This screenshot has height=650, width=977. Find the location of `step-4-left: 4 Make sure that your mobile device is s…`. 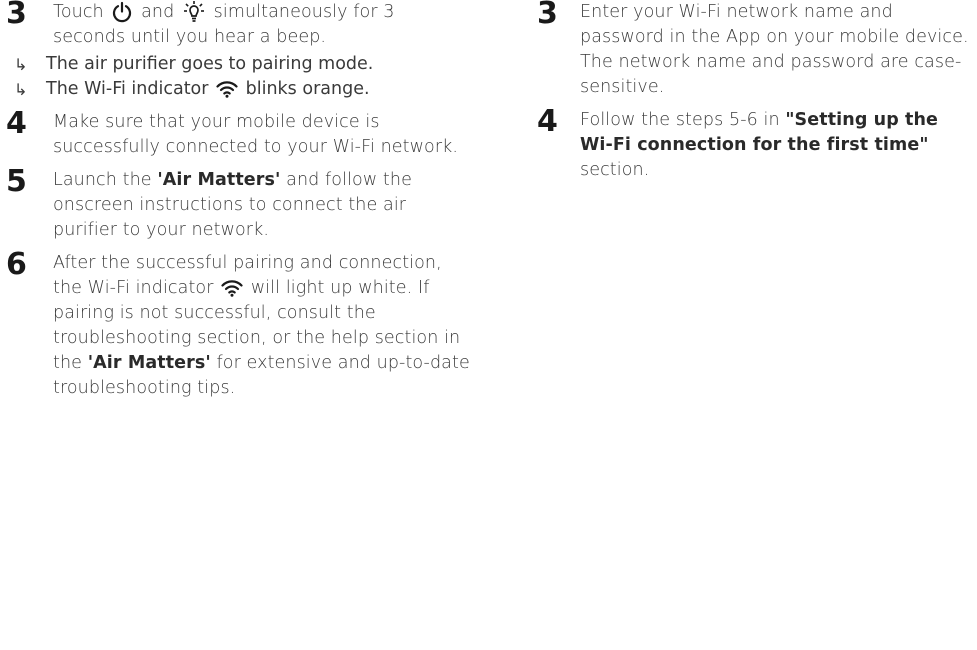

step-4-left: 4 Make sure that your mobile device is s… is located at coordinates (235, 133).